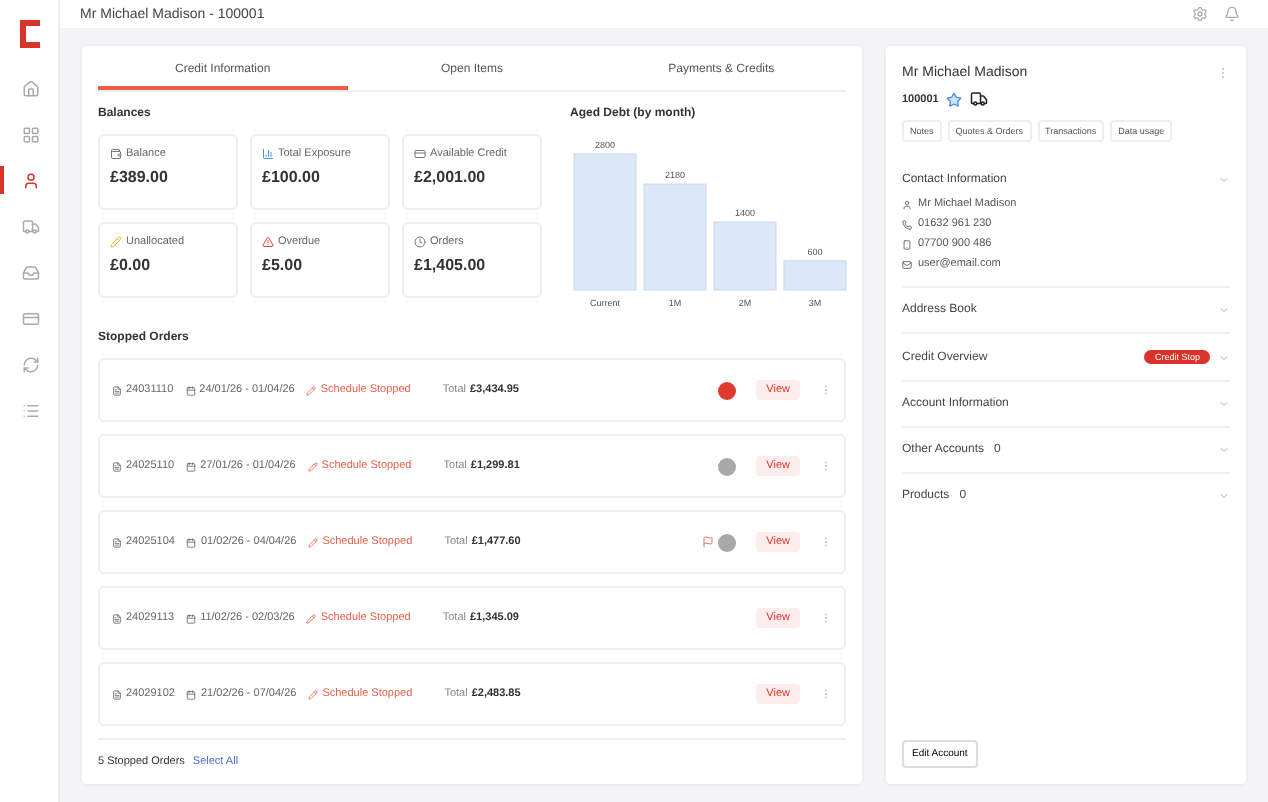  What do you see at coordinates (907, 264) in the screenshot?
I see `mail-icon` at bounding box center [907, 264].